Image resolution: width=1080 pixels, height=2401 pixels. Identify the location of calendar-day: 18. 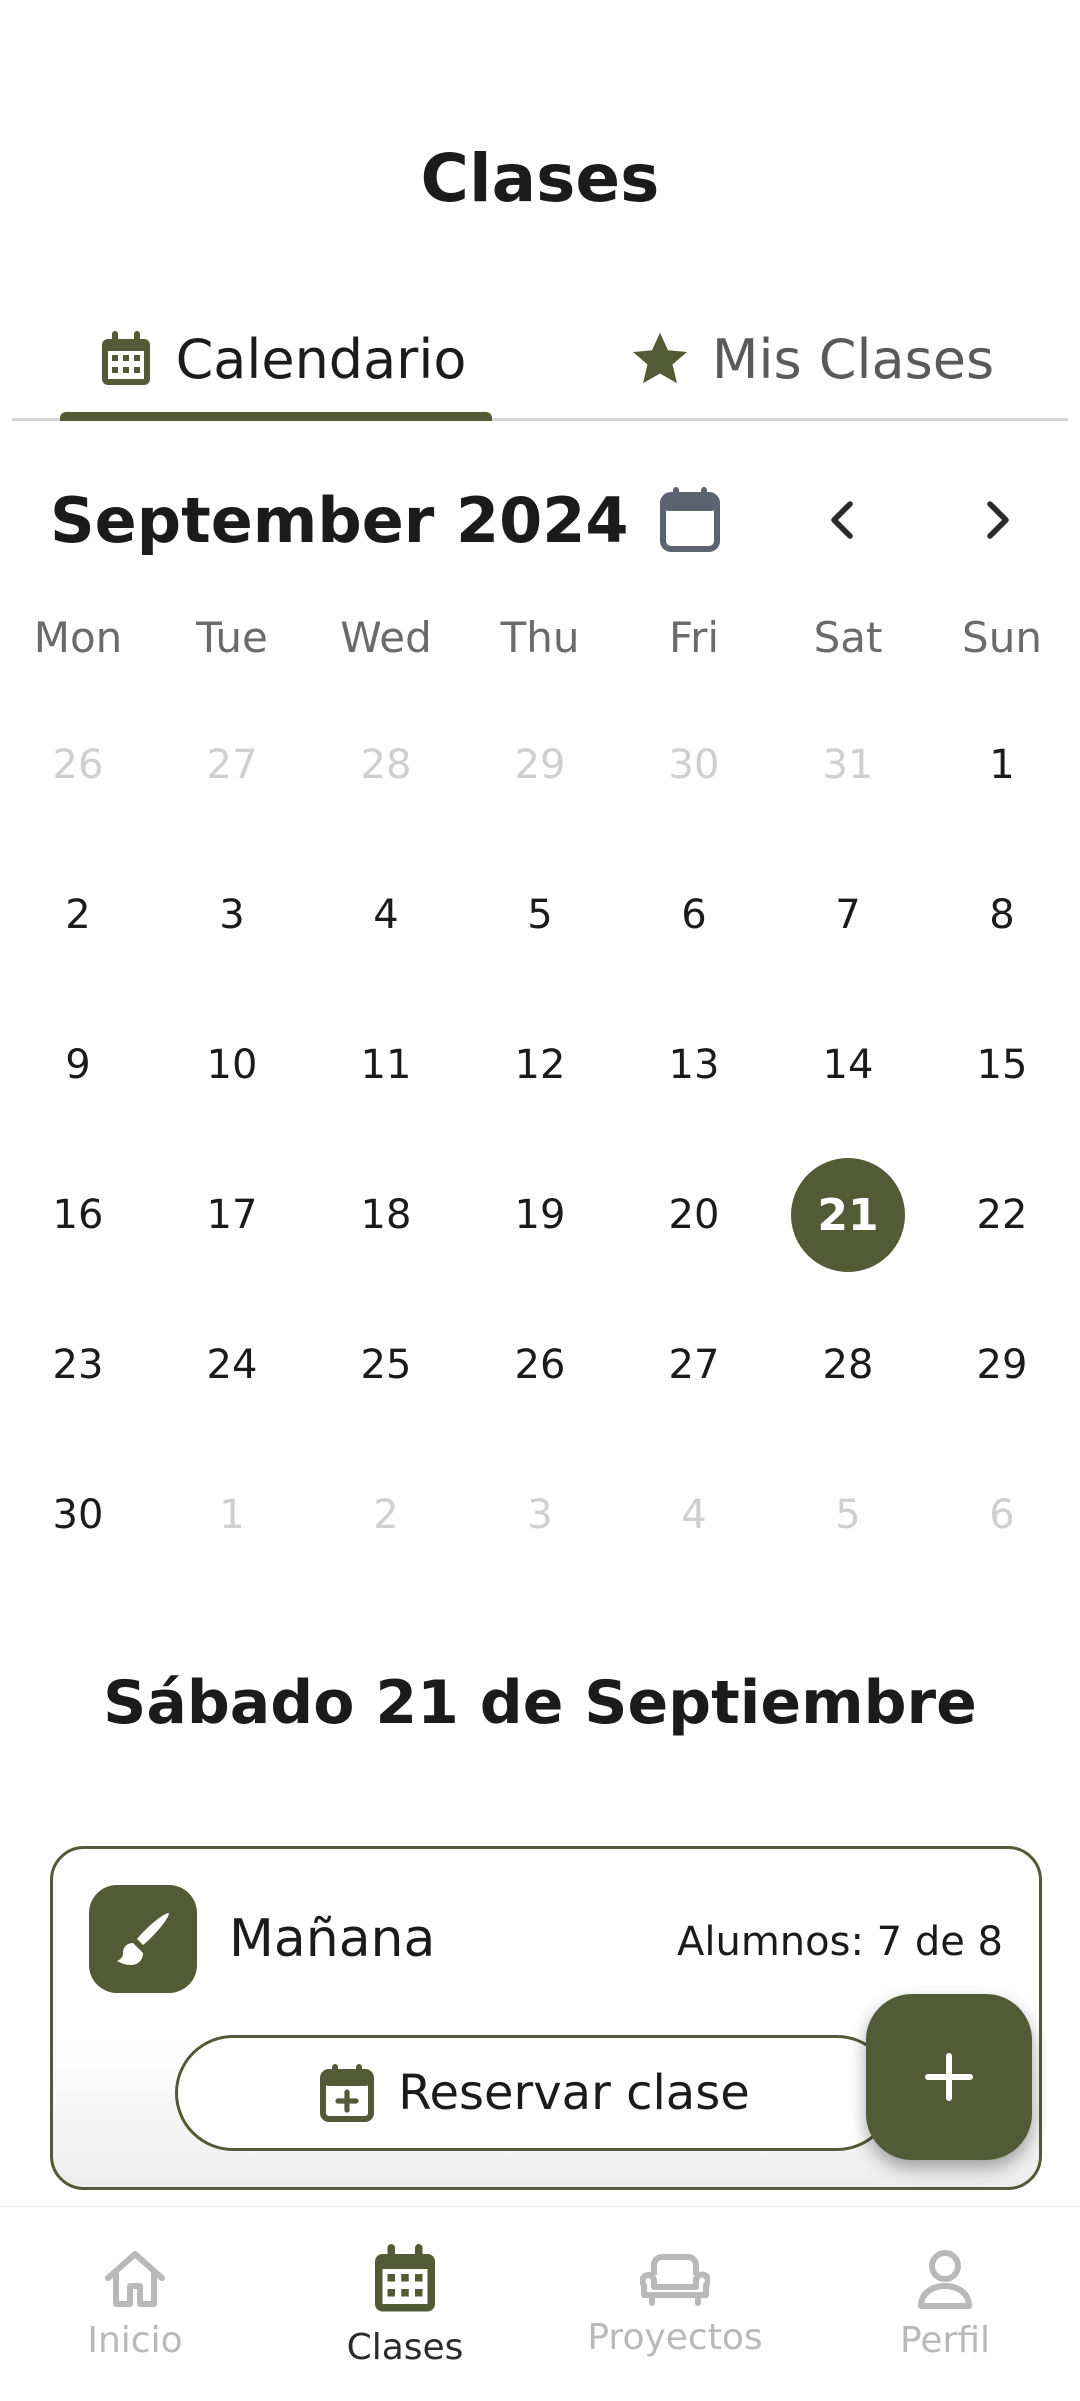
(386, 1215).